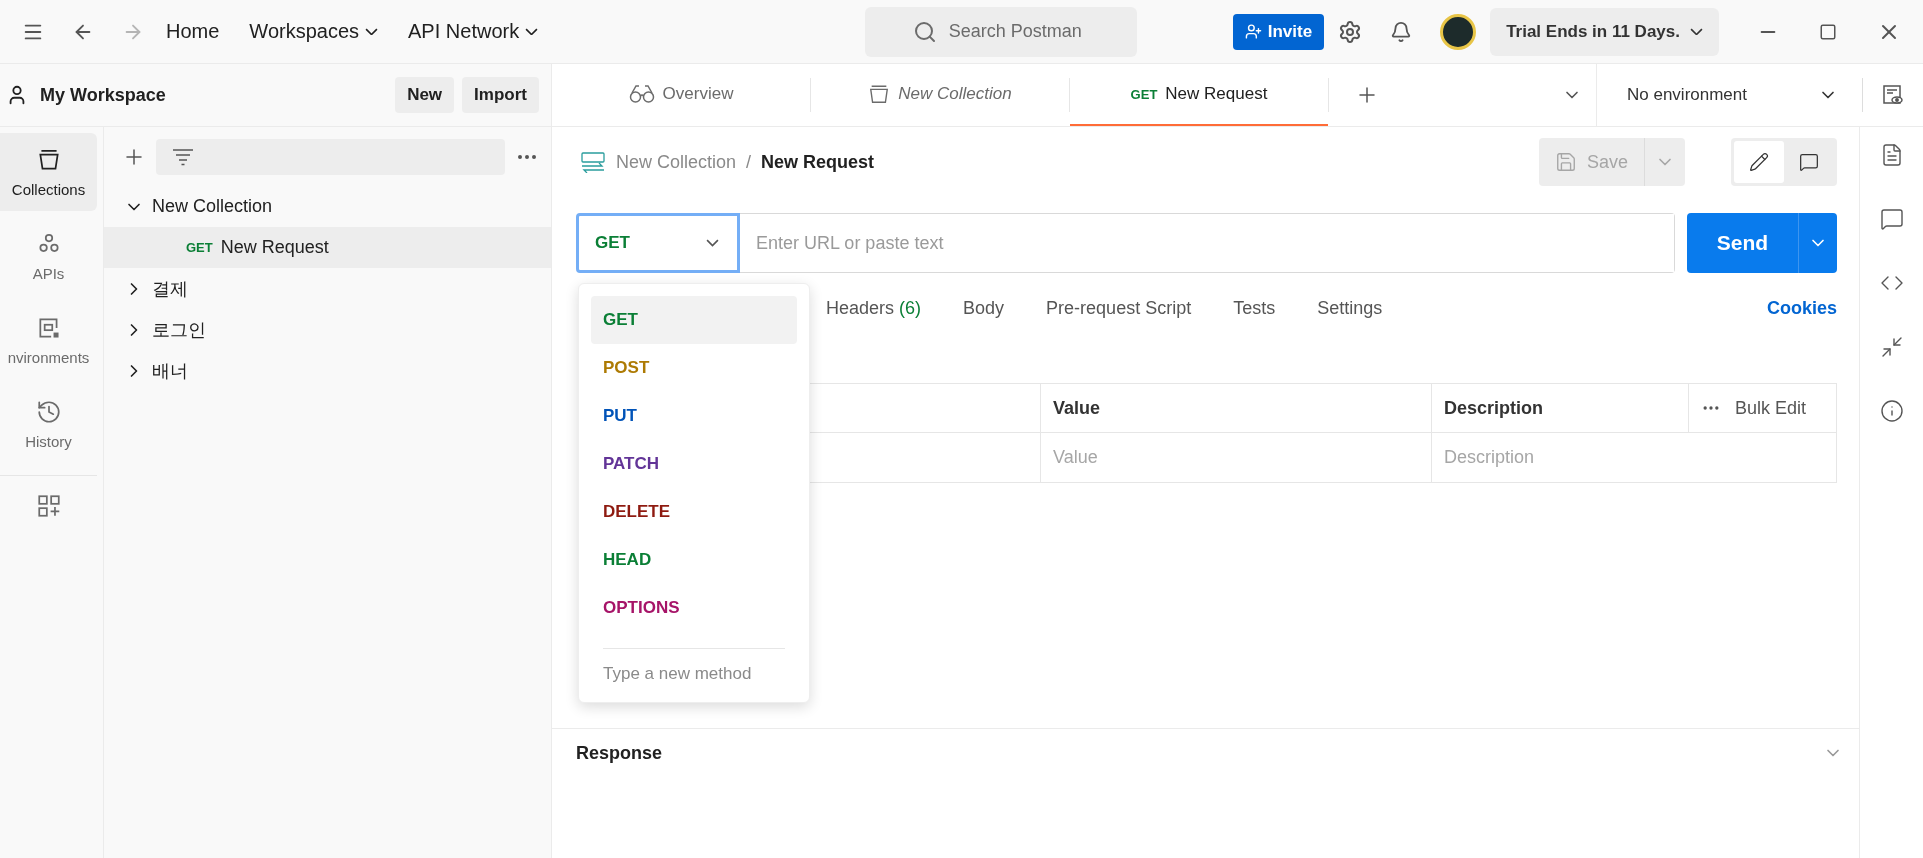 This screenshot has width=1923, height=858. I want to click on search-icon, so click(924, 31).